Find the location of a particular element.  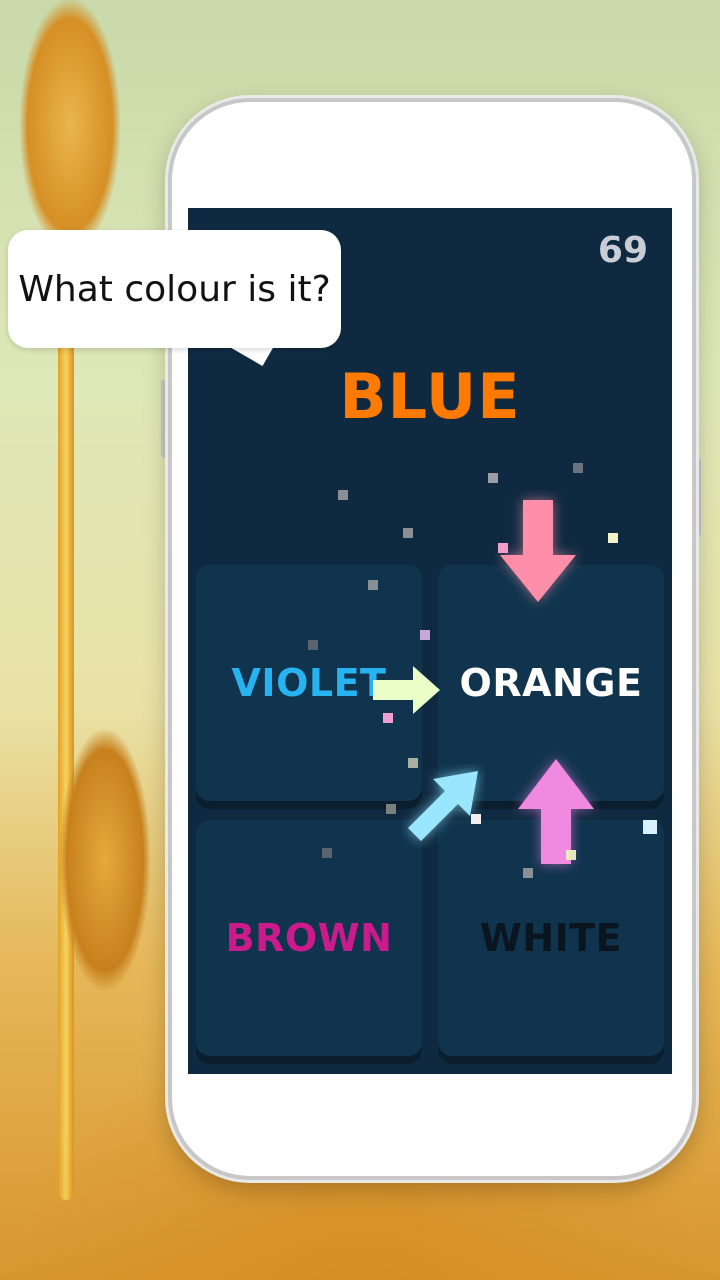

arrow-up-icon is located at coordinates (556, 811).